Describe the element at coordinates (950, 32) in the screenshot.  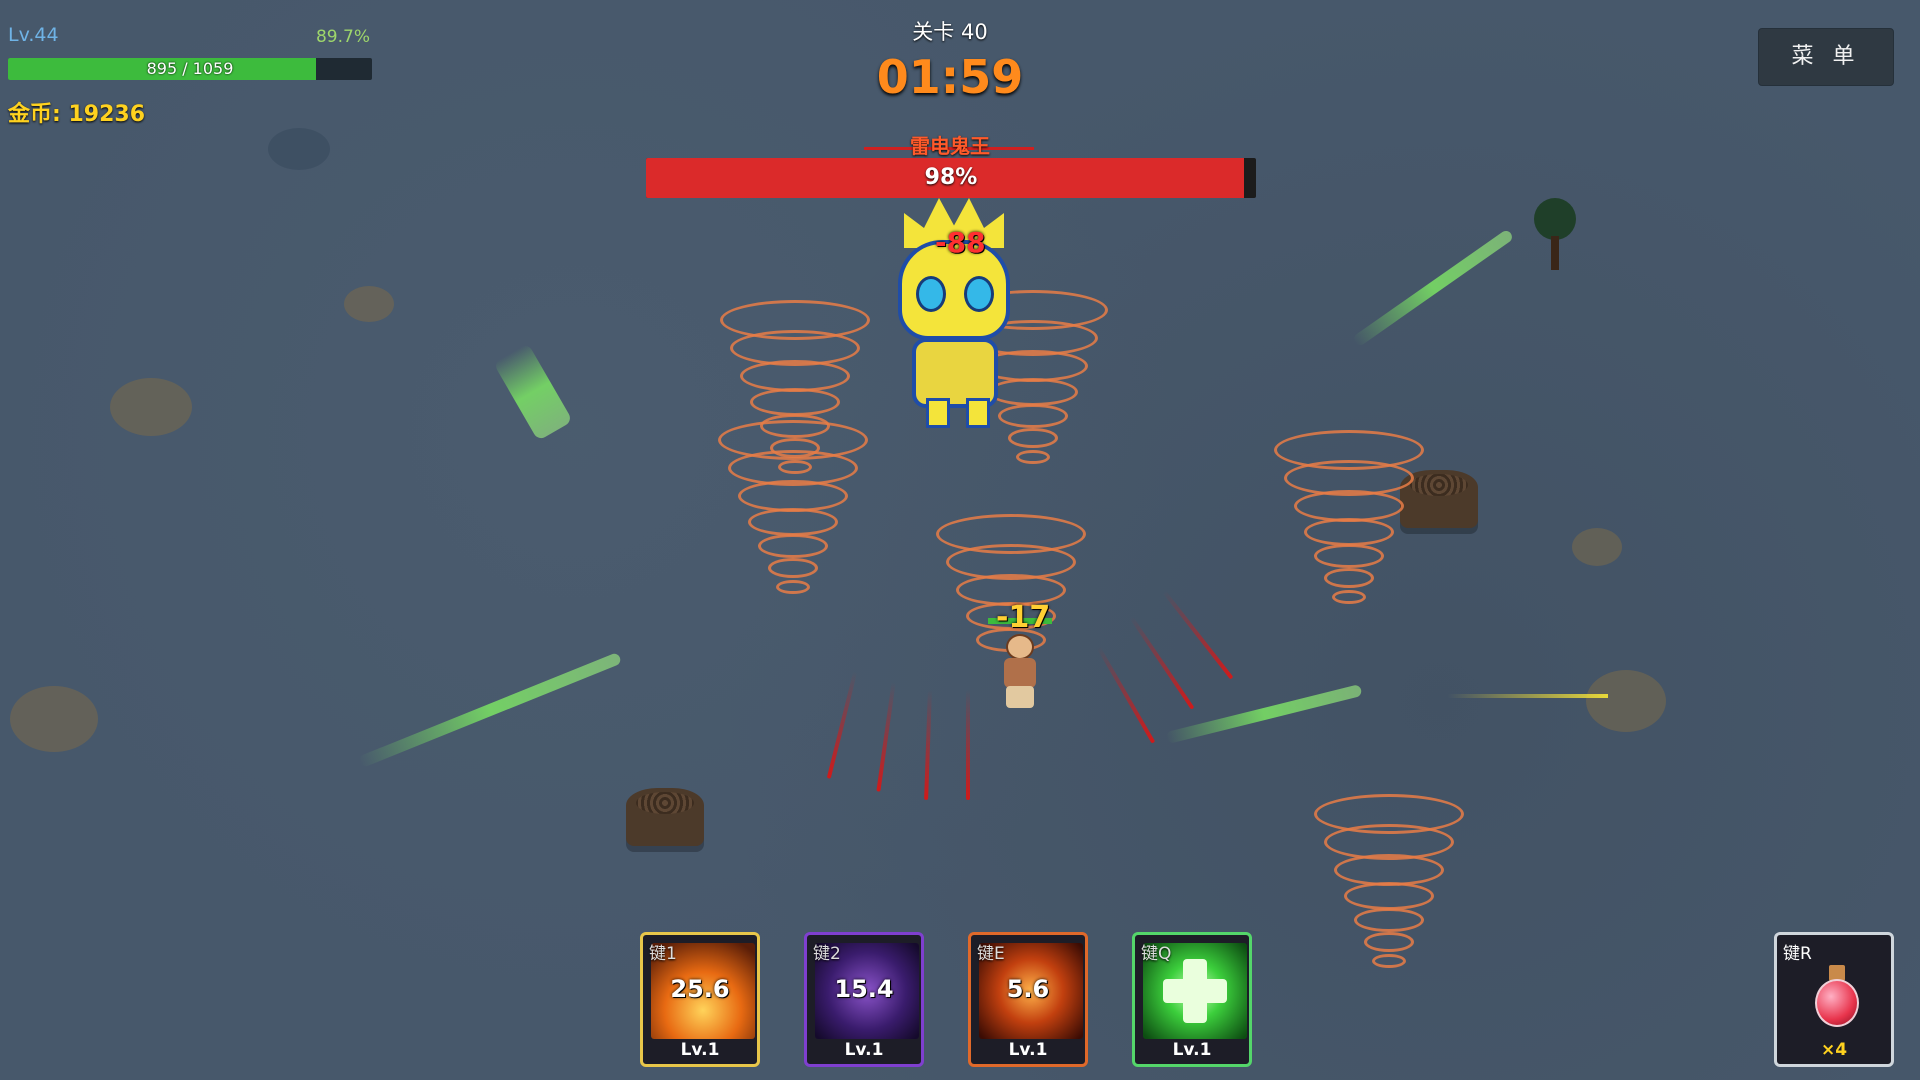
I see `stage-label: 关卡 40` at that location.